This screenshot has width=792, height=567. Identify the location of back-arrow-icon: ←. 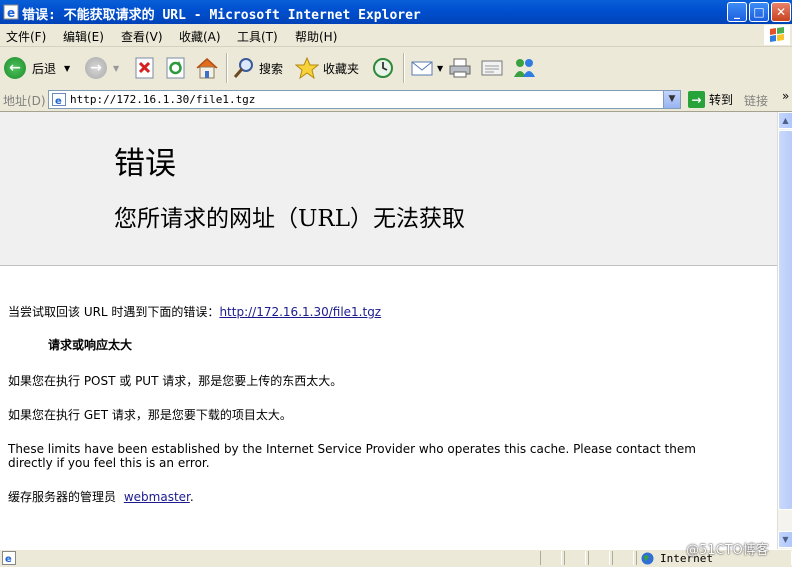
(15, 68).